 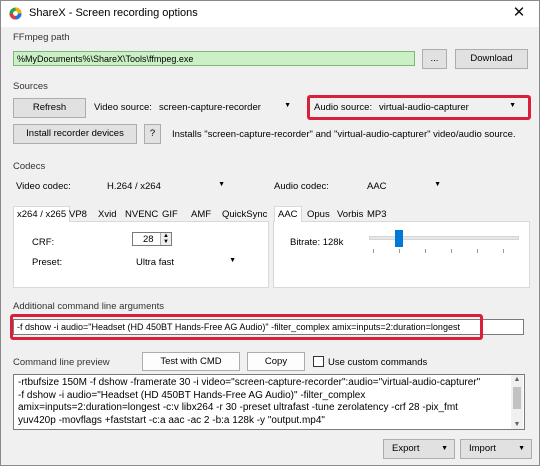 I want to click on scrollbar-thumb, so click(x=517, y=398).